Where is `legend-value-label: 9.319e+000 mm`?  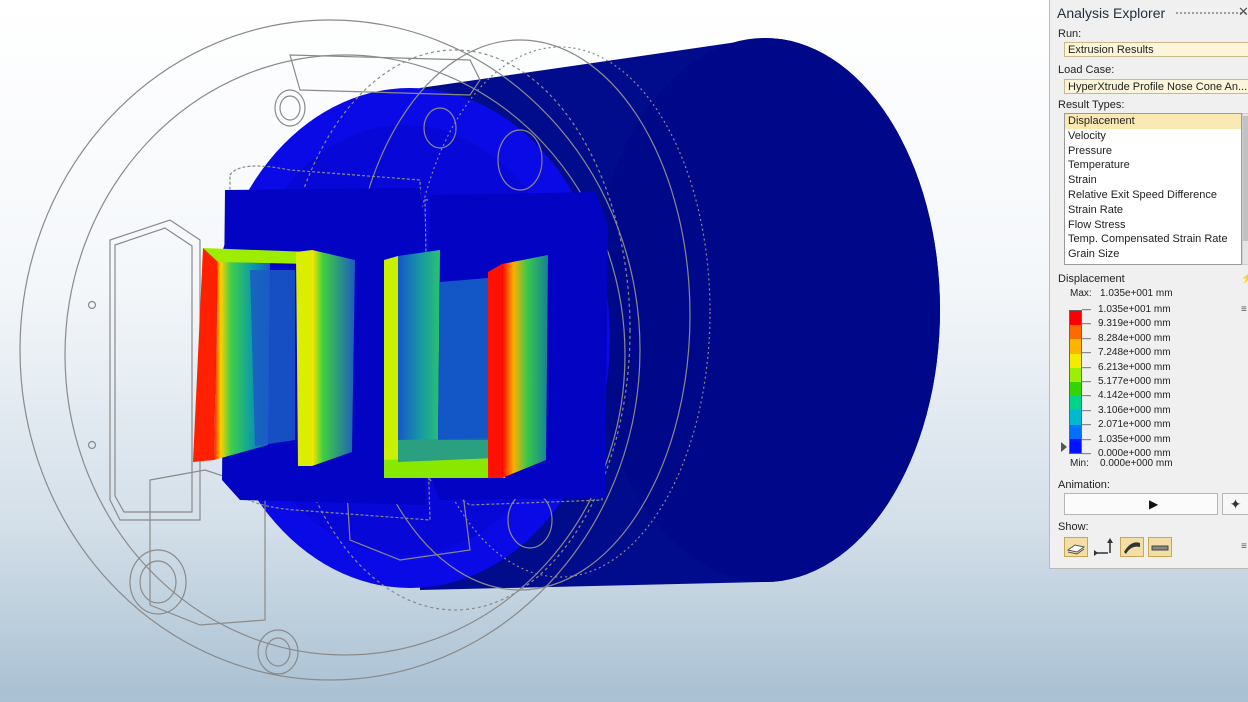 legend-value-label: 9.319e+000 mm is located at coordinates (1134, 324).